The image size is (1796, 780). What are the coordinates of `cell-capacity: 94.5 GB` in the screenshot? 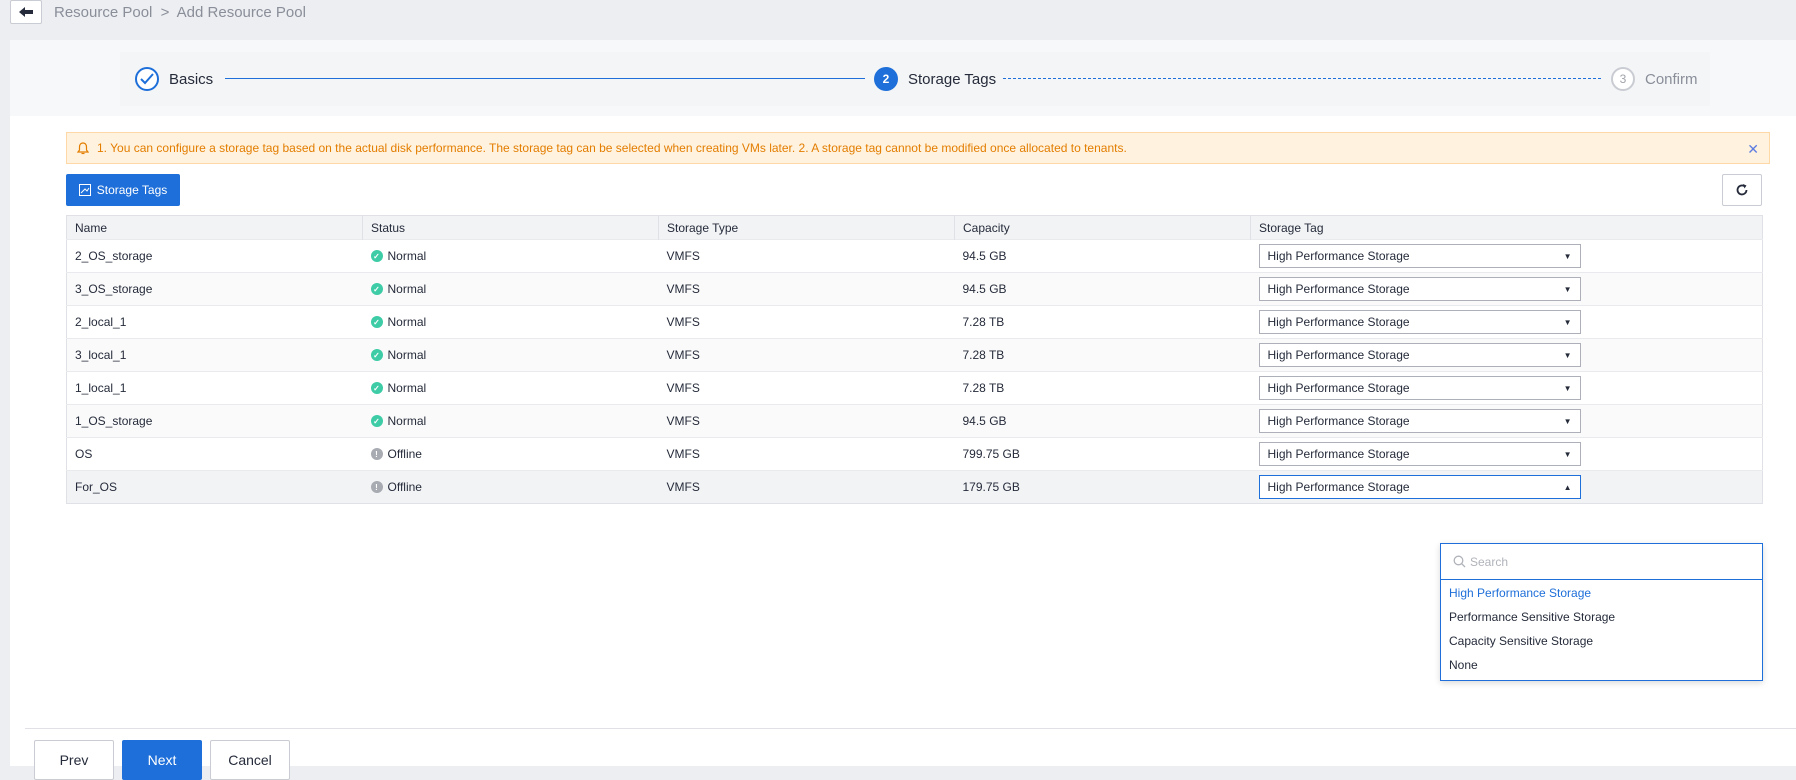 It's located at (1102, 289).